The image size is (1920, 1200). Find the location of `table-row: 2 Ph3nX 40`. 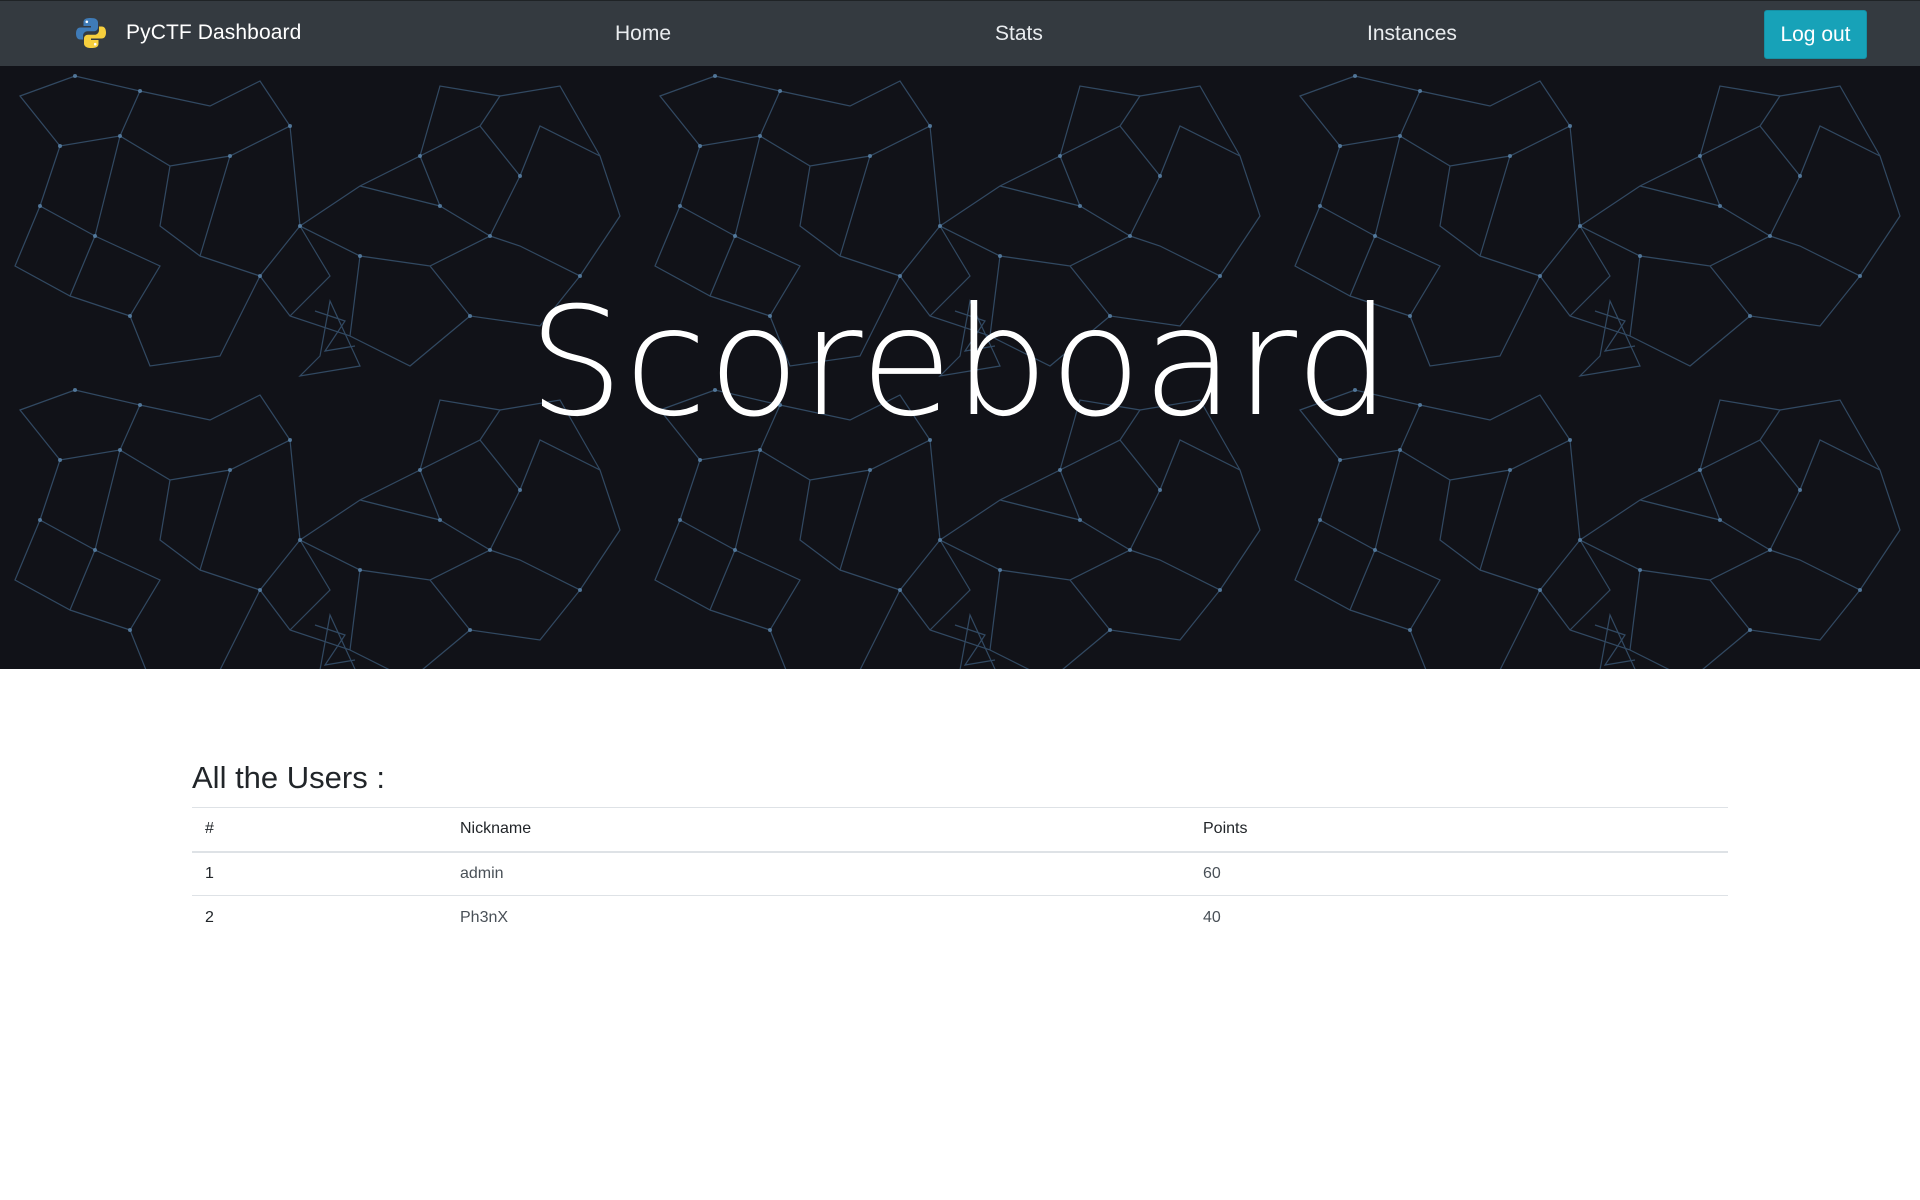

table-row: 2 Ph3nX 40 is located at coordinates (960, 918).